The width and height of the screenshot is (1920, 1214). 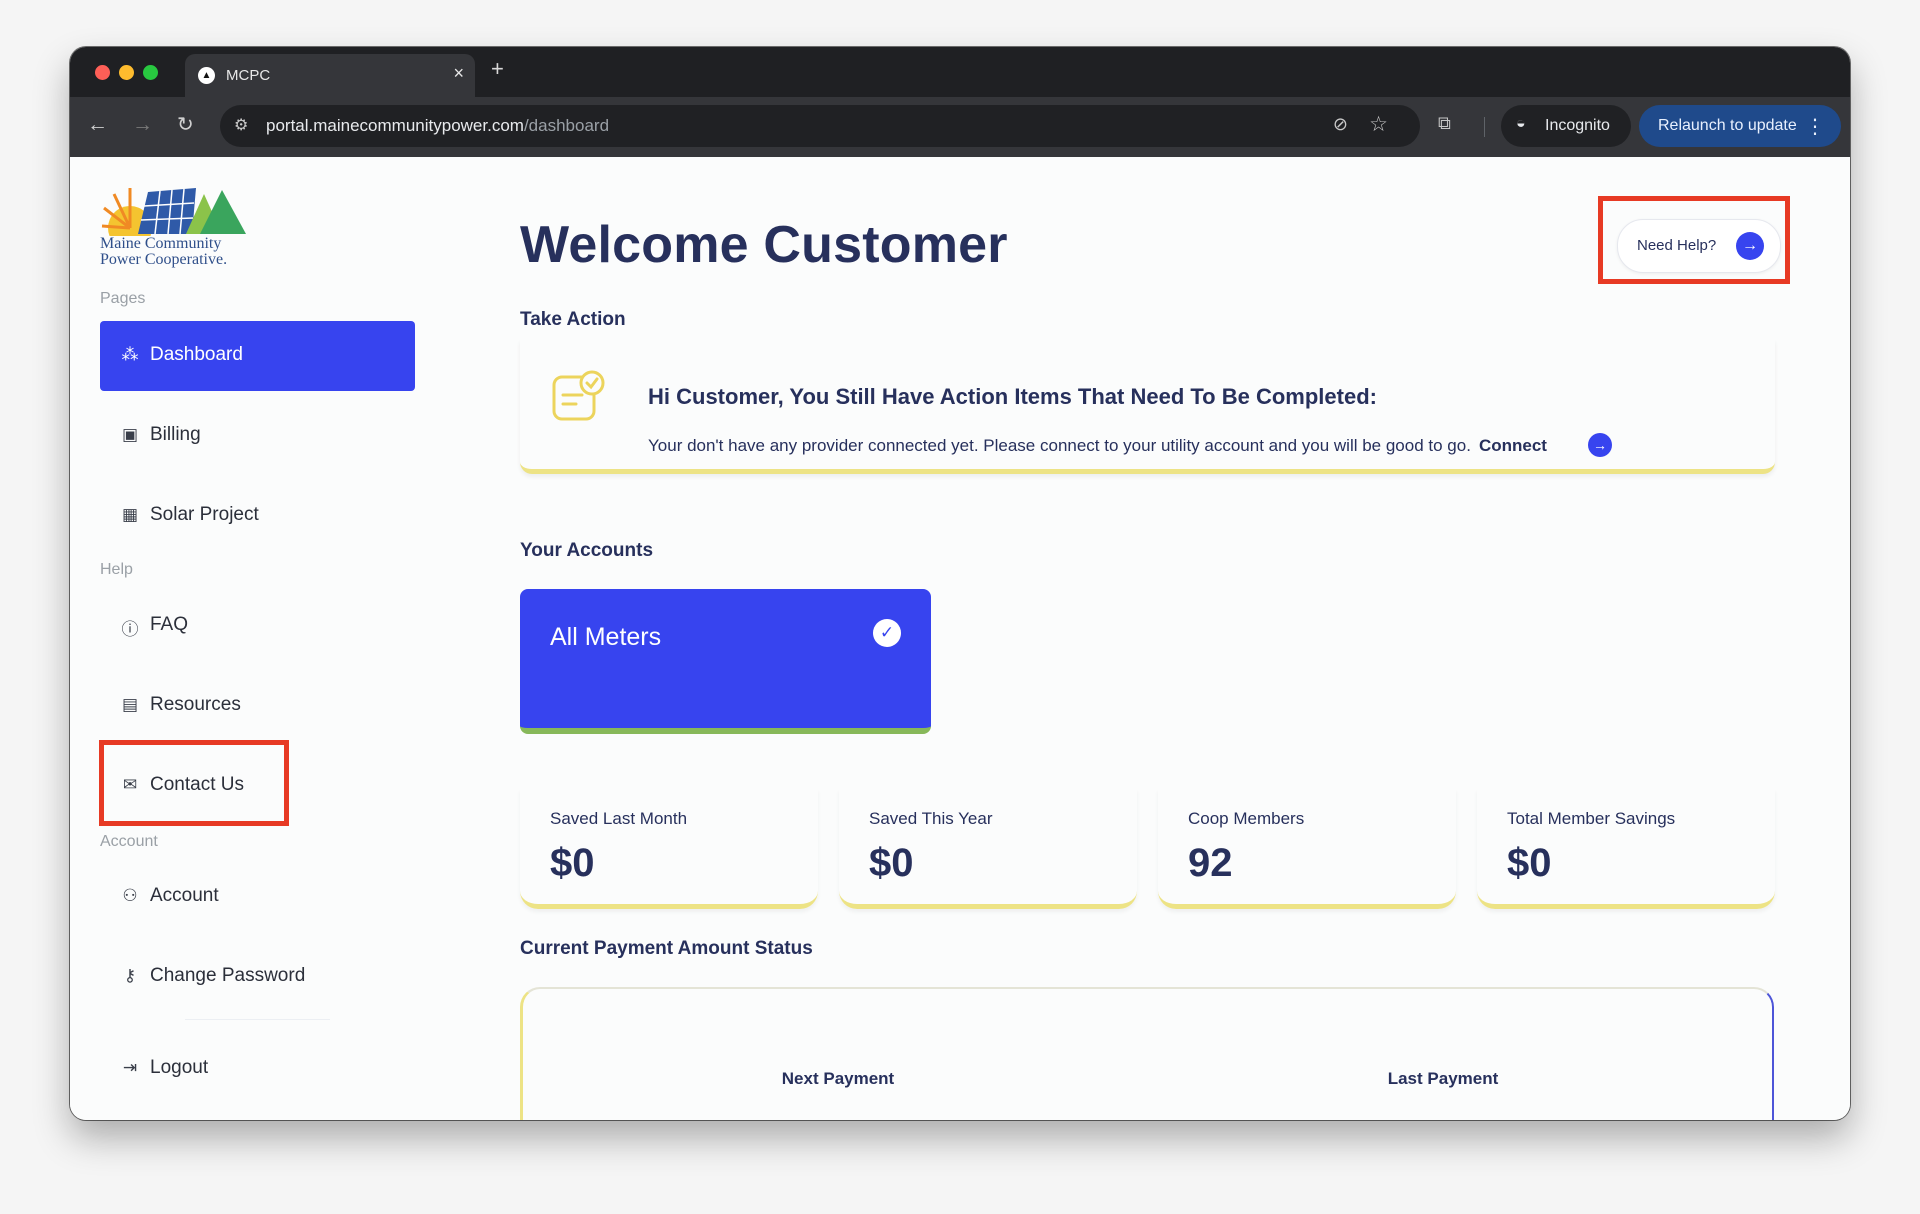 What do you see at coordinates (1600, 445) in the screenshot?
I see `connect-arrow-icon: →` at bounding box center [1600, 445].